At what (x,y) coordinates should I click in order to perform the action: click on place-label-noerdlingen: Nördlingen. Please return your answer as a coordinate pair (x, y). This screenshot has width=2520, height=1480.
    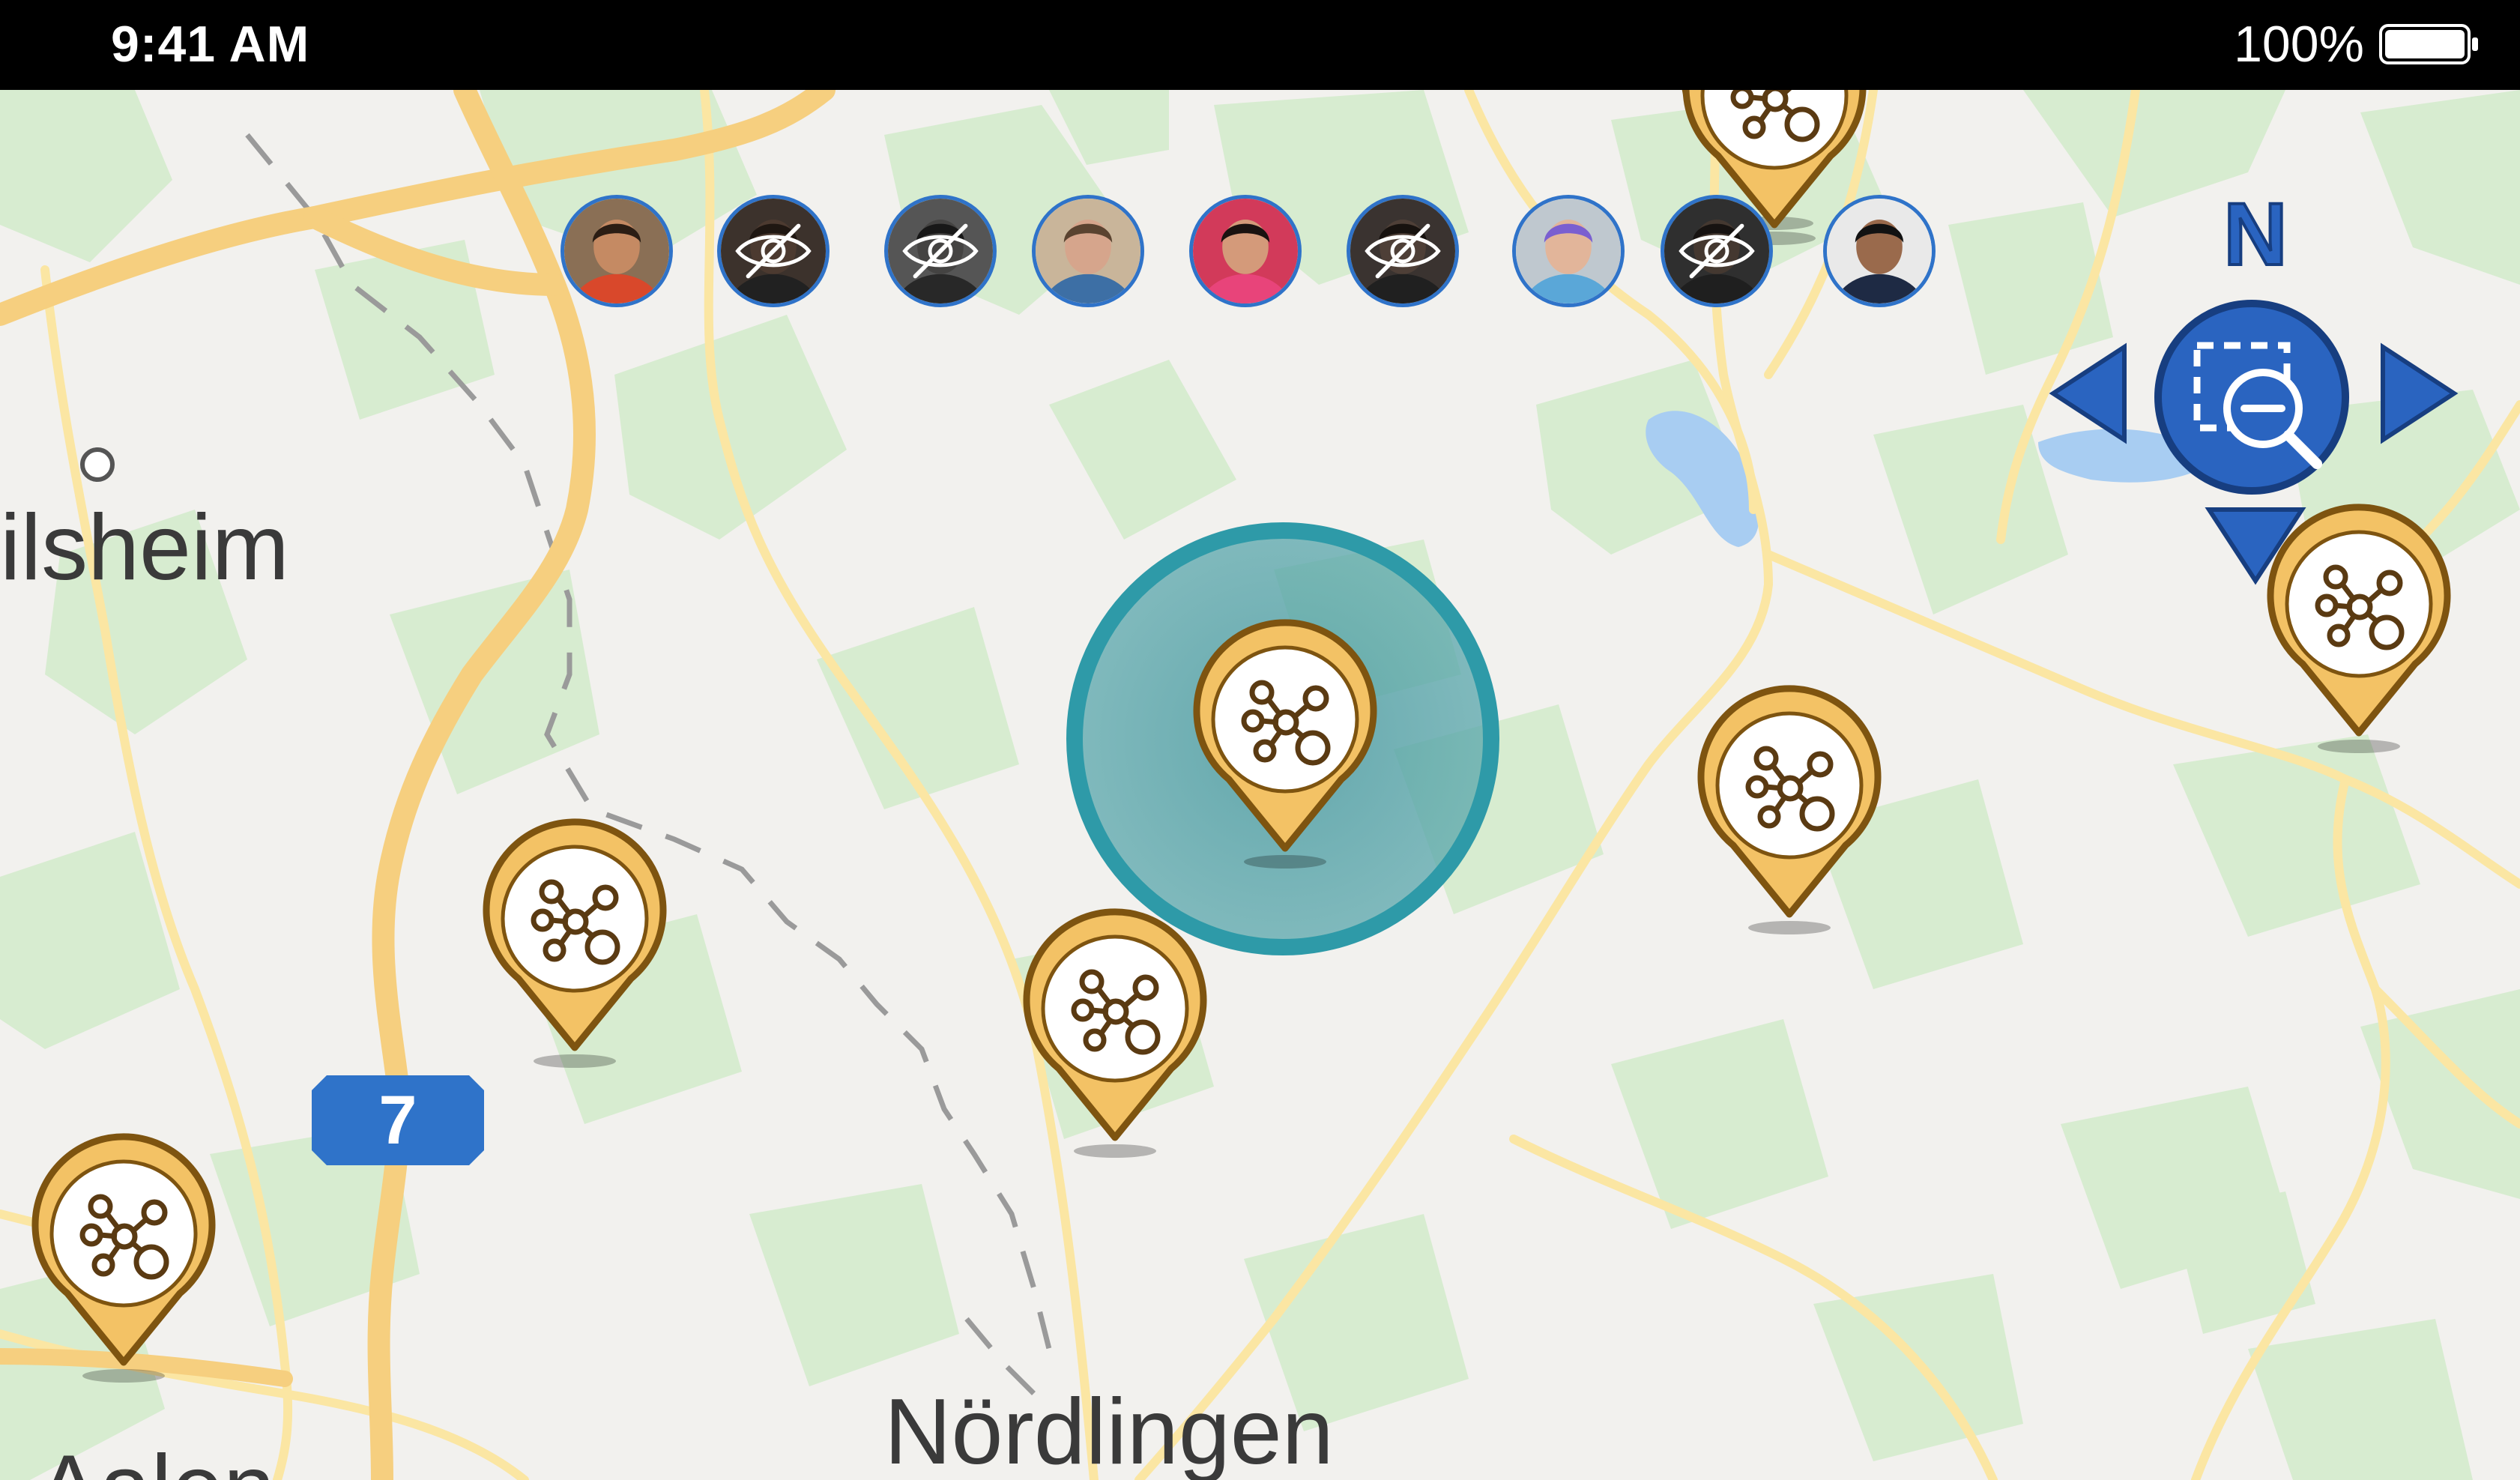
    Looking at the image, I should click on (1109, 1430).